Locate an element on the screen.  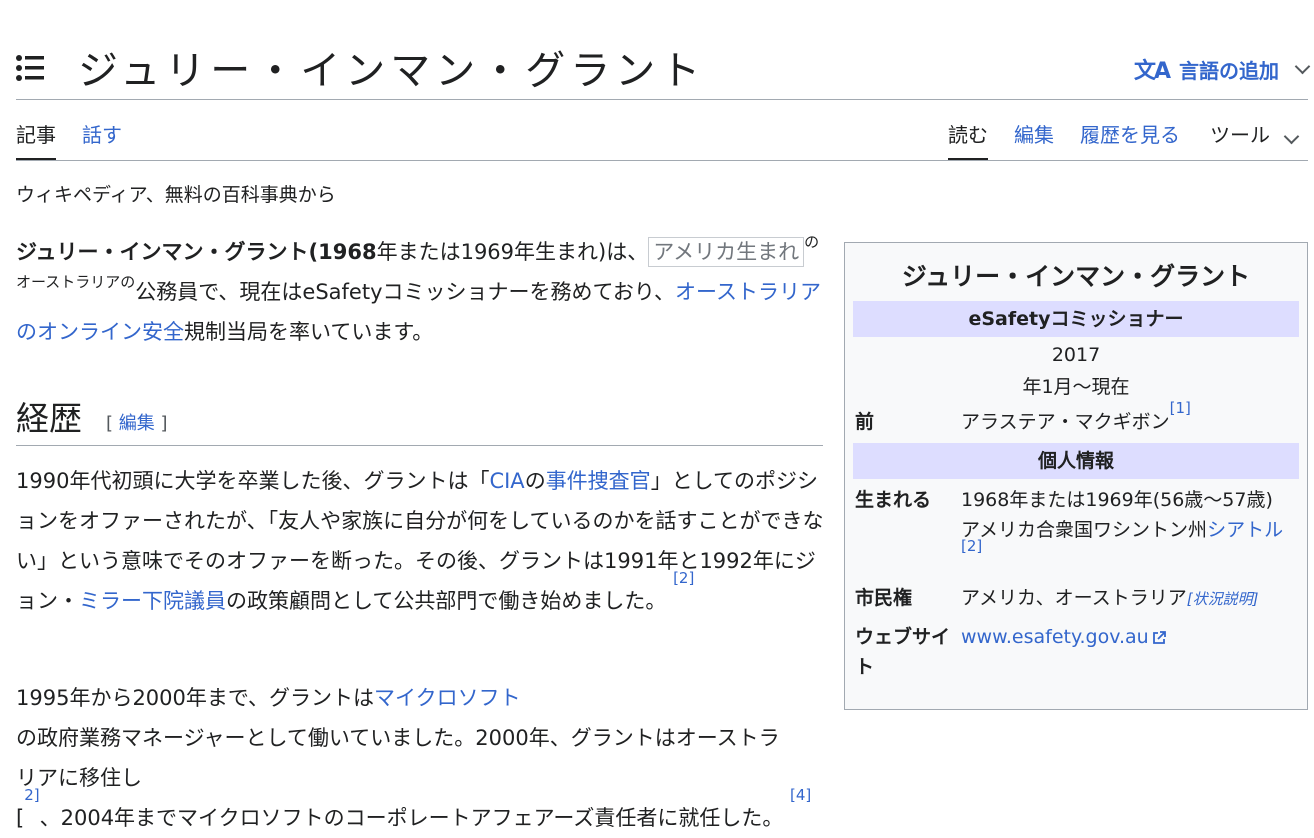
add-language-button: 文A 言語の追加 is located at coordinates (1222, 69).